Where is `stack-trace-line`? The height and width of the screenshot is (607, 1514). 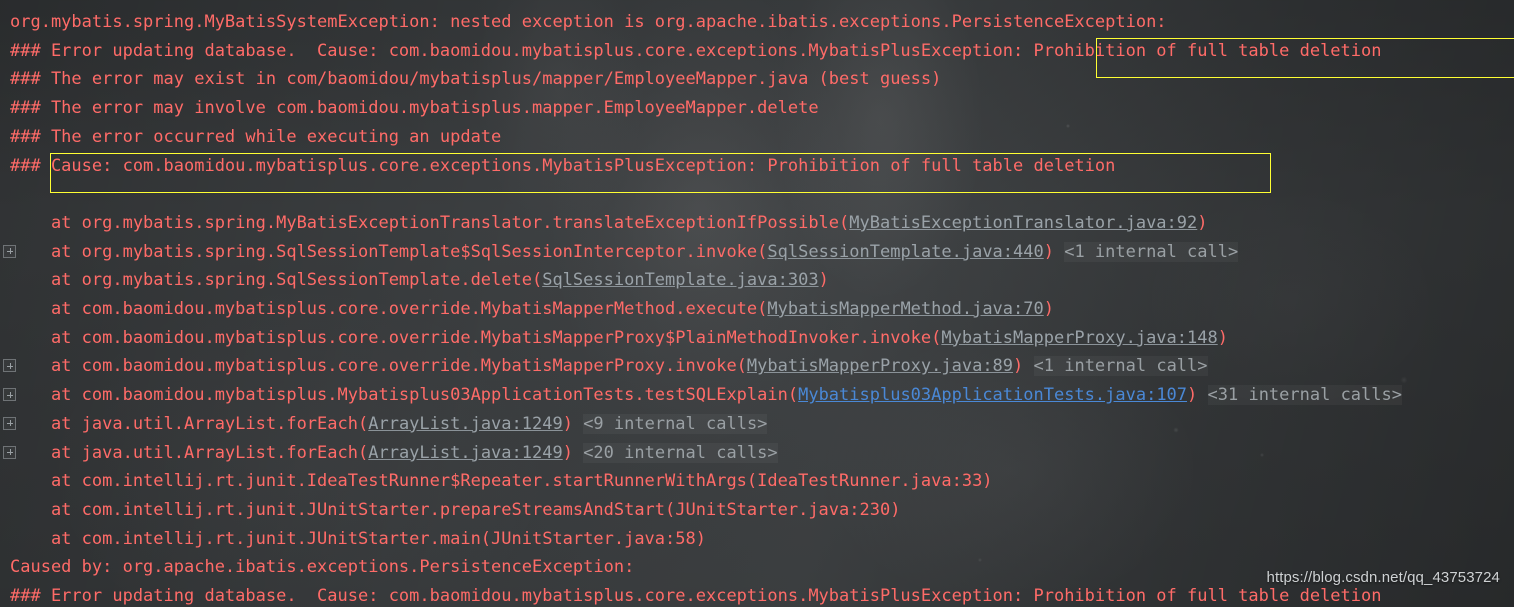
stack-trace-line is located at coordinates (5, 194).